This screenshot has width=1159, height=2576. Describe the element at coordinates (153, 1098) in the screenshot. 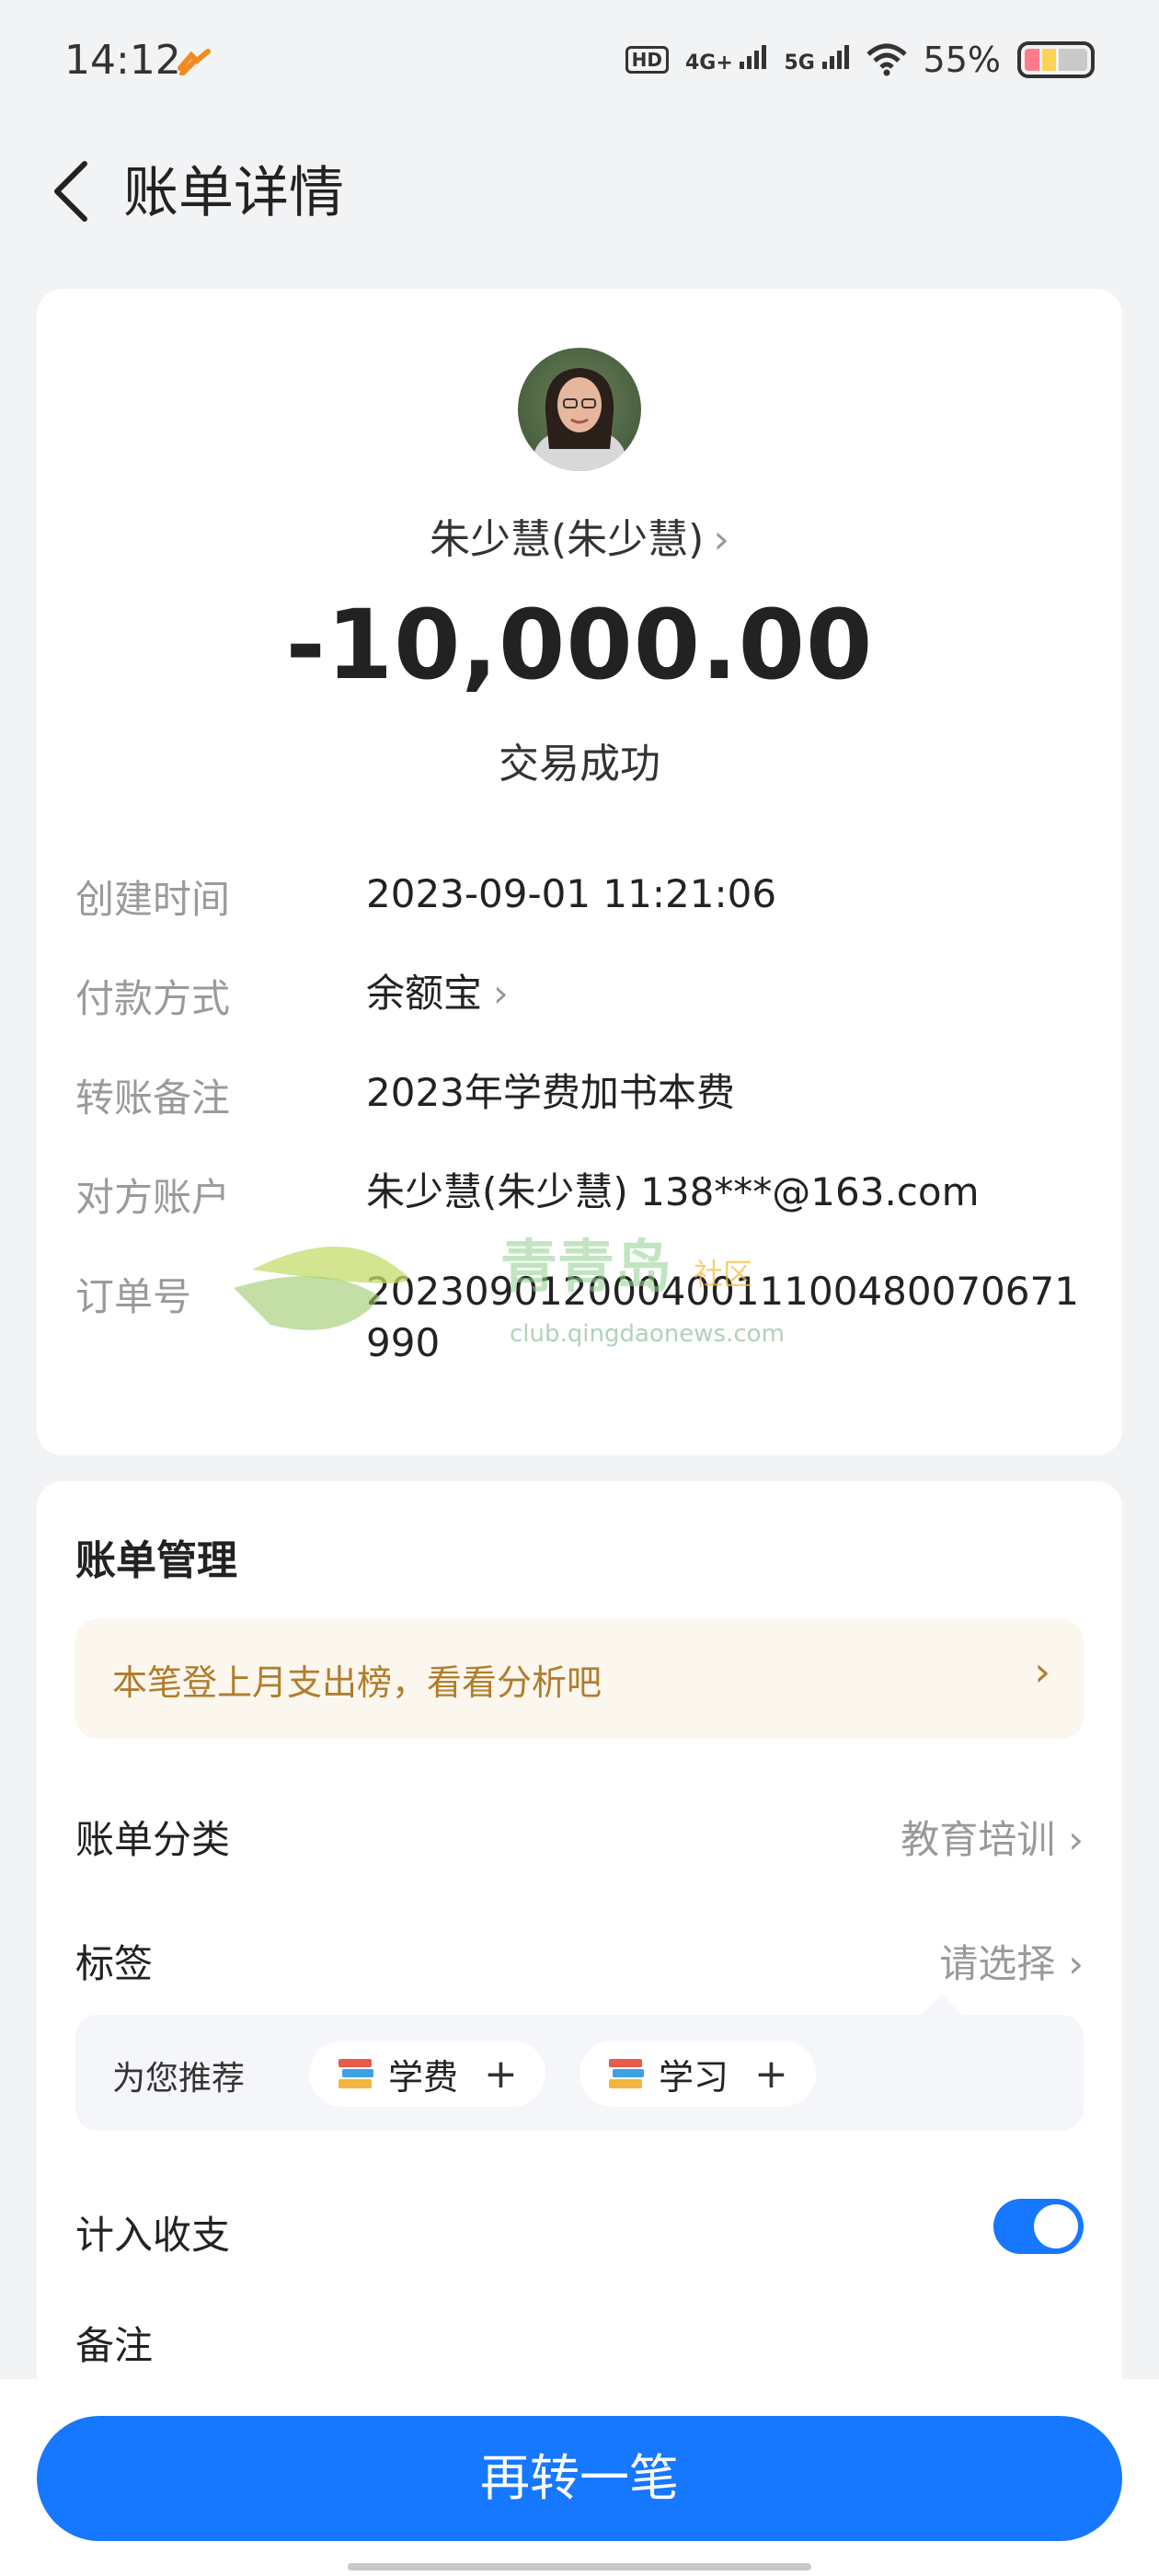

I see `detail-label: 转账备注` at that location.